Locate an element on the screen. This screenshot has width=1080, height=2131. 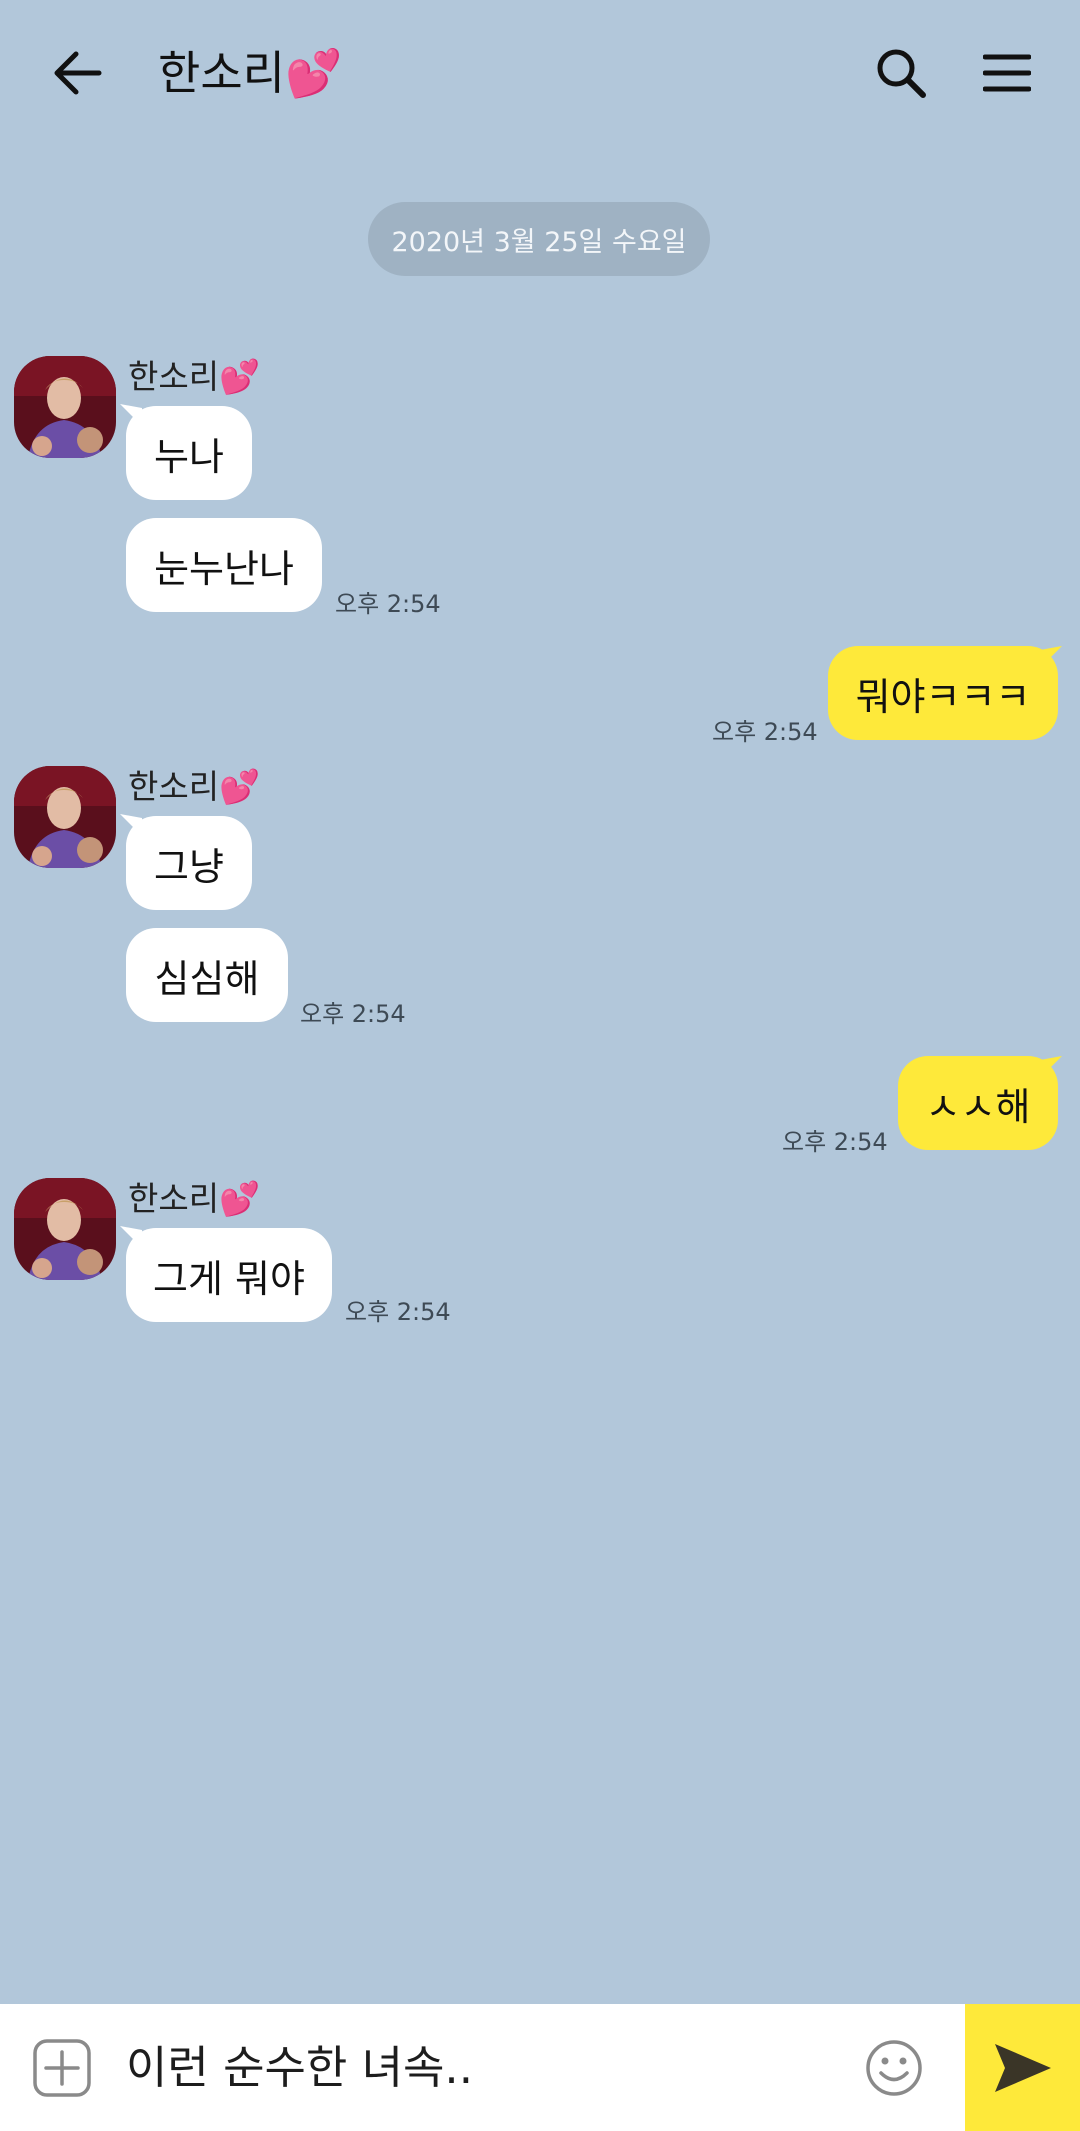
send-button is located at coordinates (1022, 2067).